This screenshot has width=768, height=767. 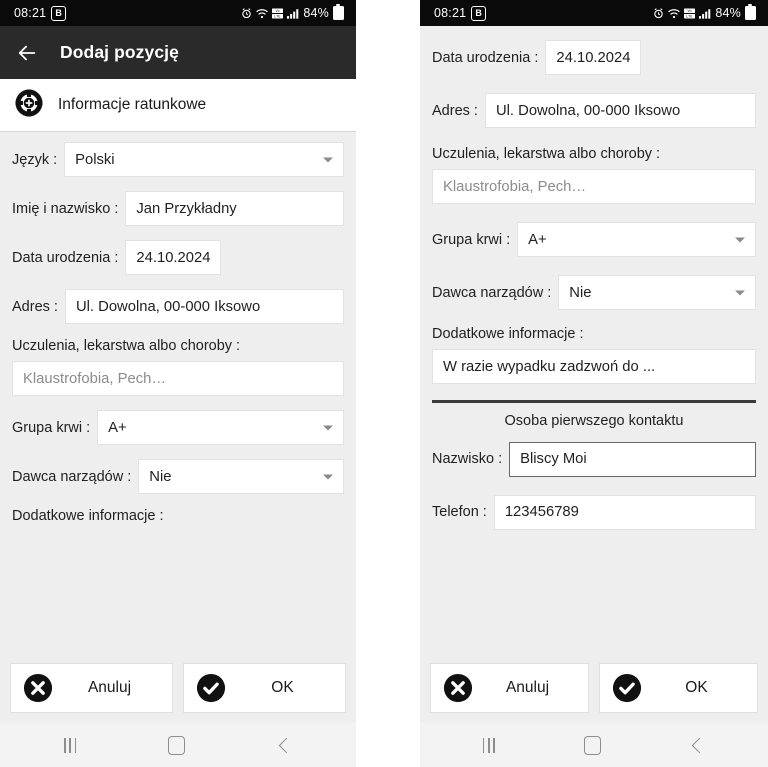 What do you see at coordinates (119, 52) in the screenshot?
I see `page-title: Dodaj pozycję` at bounding box center [119, 52].